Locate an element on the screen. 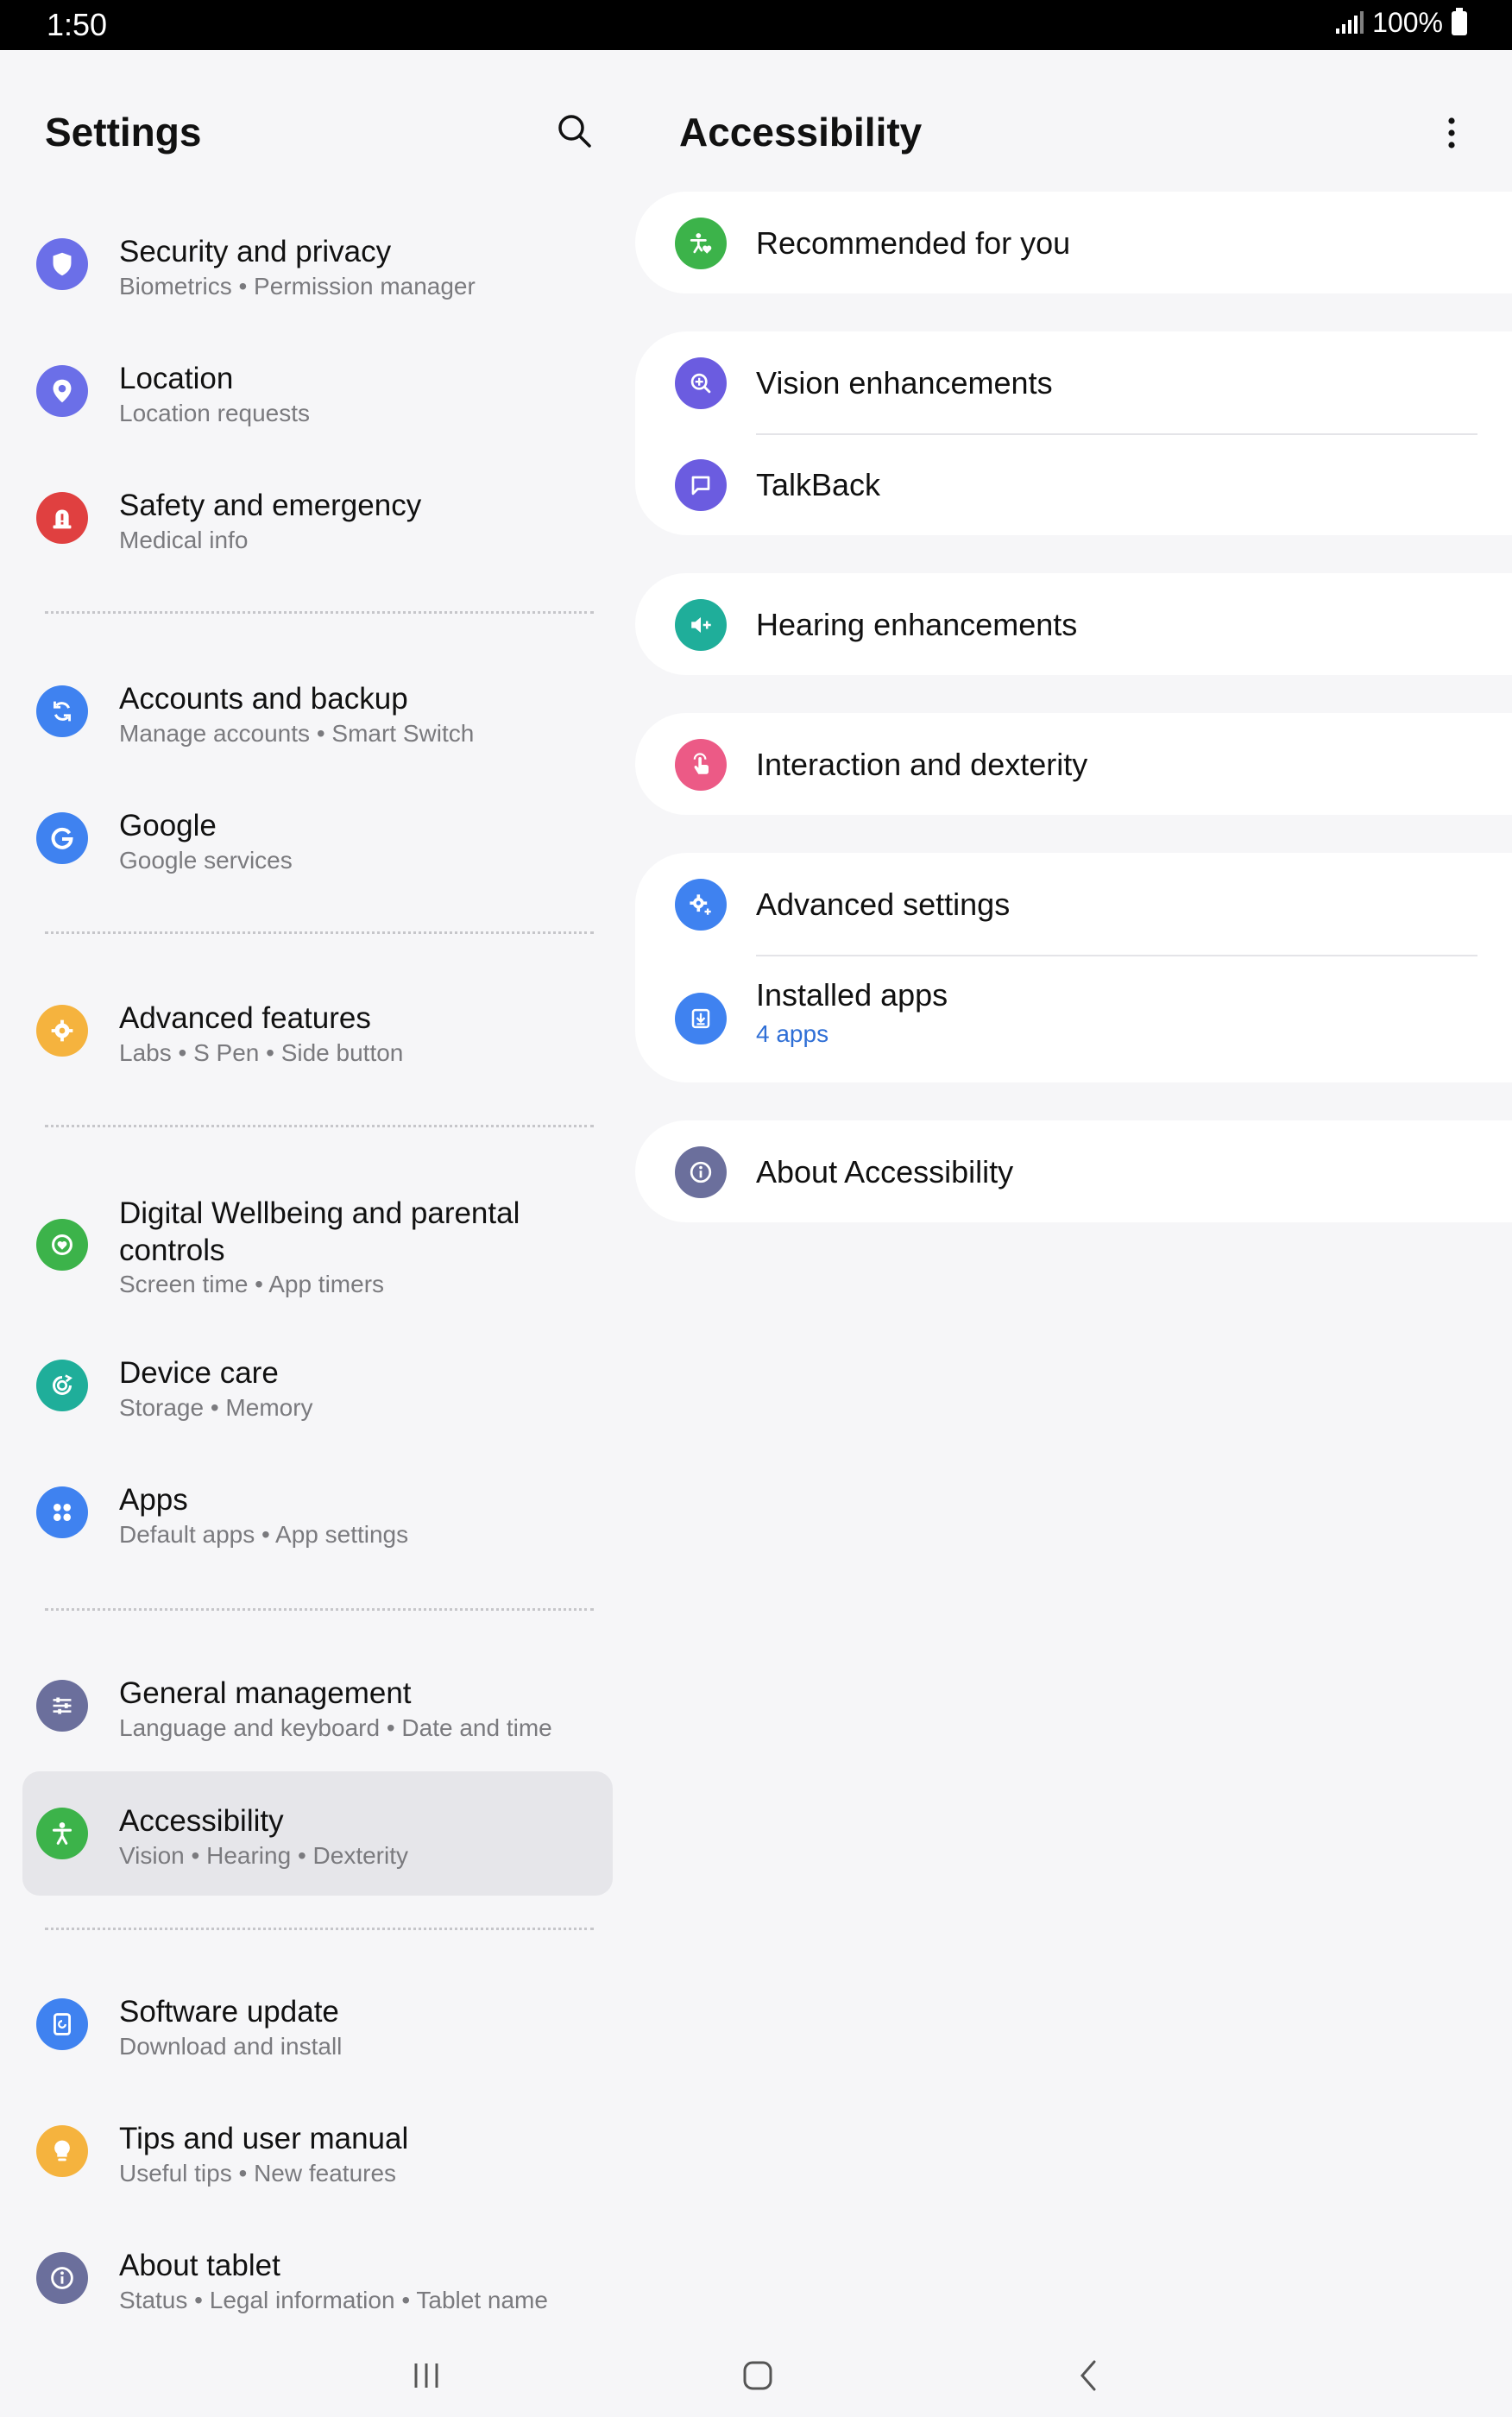 The width and height of the screenshot is (1512, 2417). nav-item-safety-emergency: Safety and emergency Medical info is located at coordinates (317, 518).